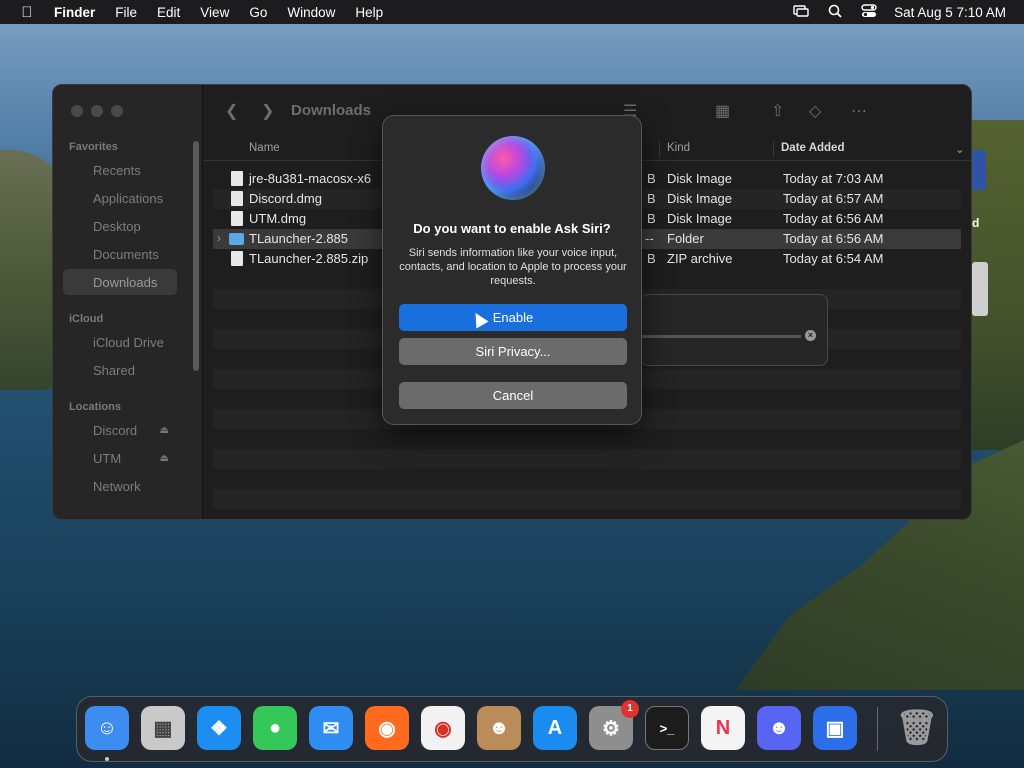  Describe the element at coordinates (107, 759) in the screenshot. I see `running-indicator` at that location.